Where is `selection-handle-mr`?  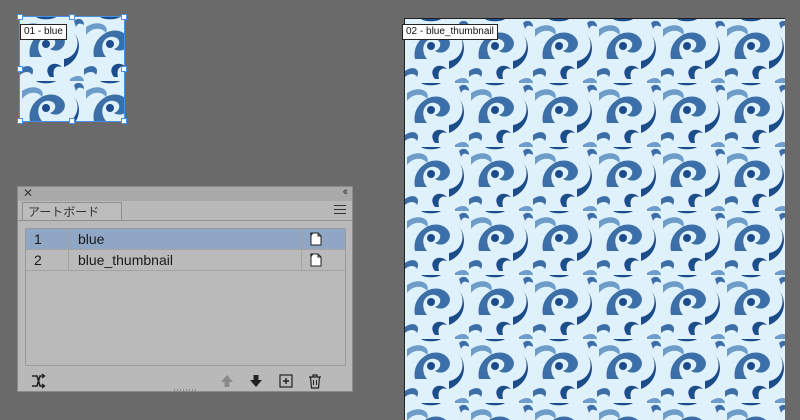 selection-handle-mr is located at coordinates (124, 69).